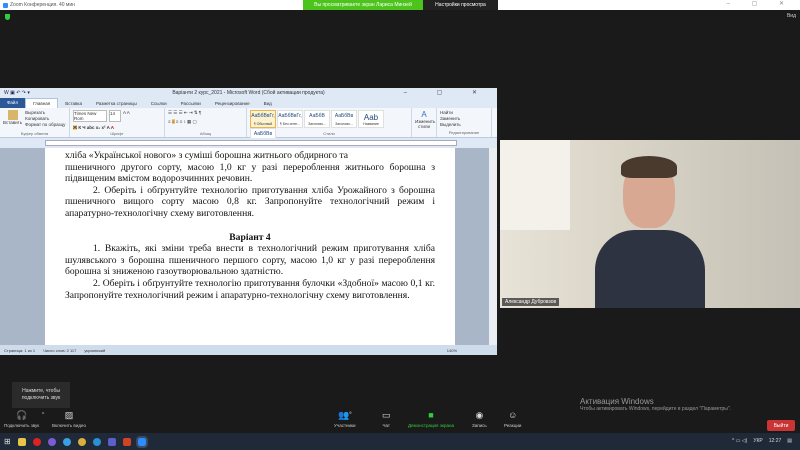 The image size is (800, 450). What do you see at coordinates (363, 5) in the screenshot?
I see `sharing-banner: Вы просматриваете экран Лариса Минзей` at bounding box center [363, 5].